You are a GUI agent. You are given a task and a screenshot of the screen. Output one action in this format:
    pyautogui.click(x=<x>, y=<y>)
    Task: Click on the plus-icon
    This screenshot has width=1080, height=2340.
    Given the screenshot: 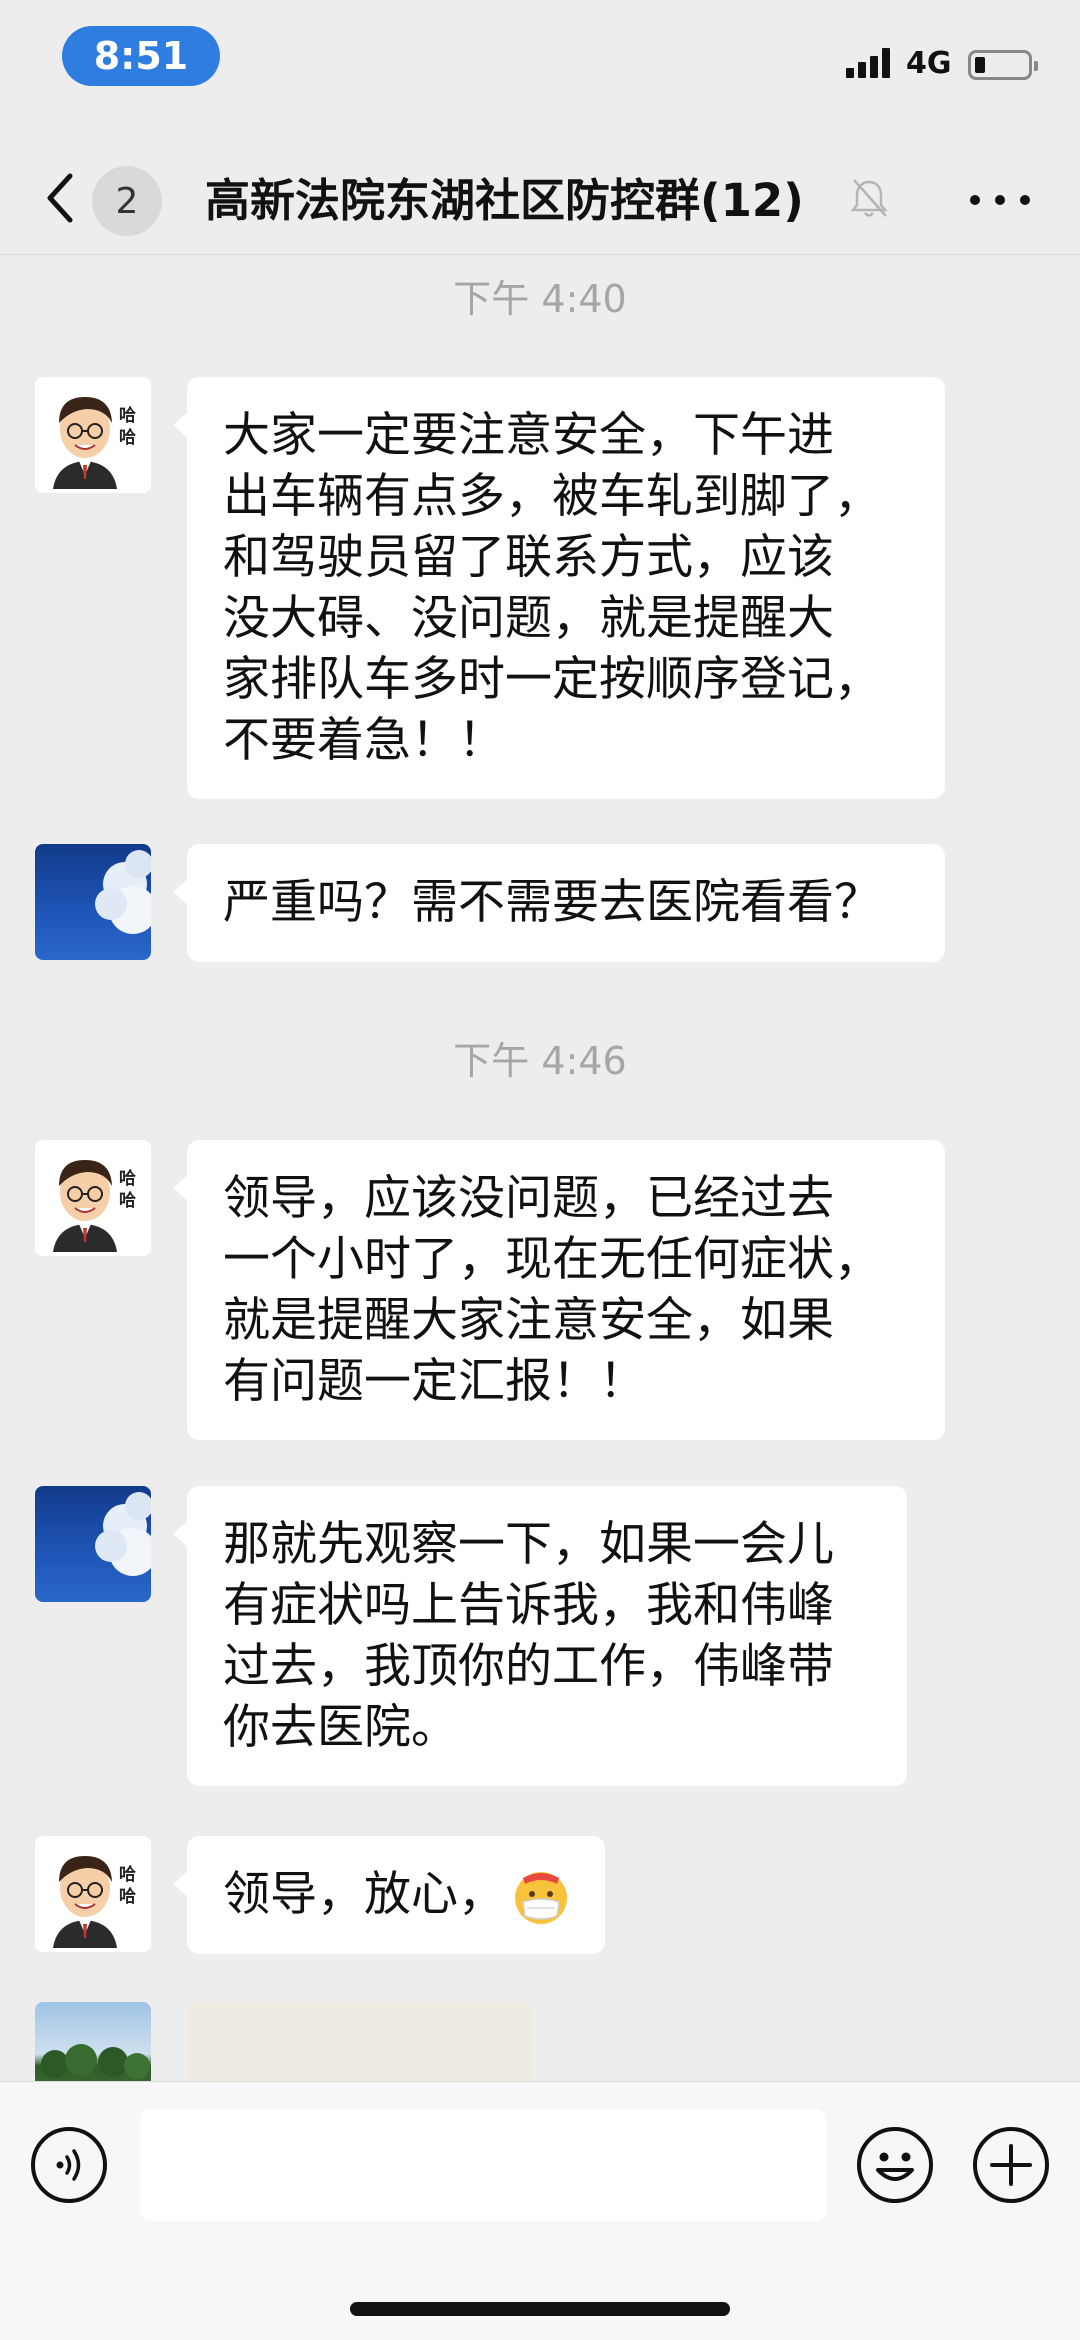 What is the action you would take?
    pyautogui.click(x=1011, y=2165)
    